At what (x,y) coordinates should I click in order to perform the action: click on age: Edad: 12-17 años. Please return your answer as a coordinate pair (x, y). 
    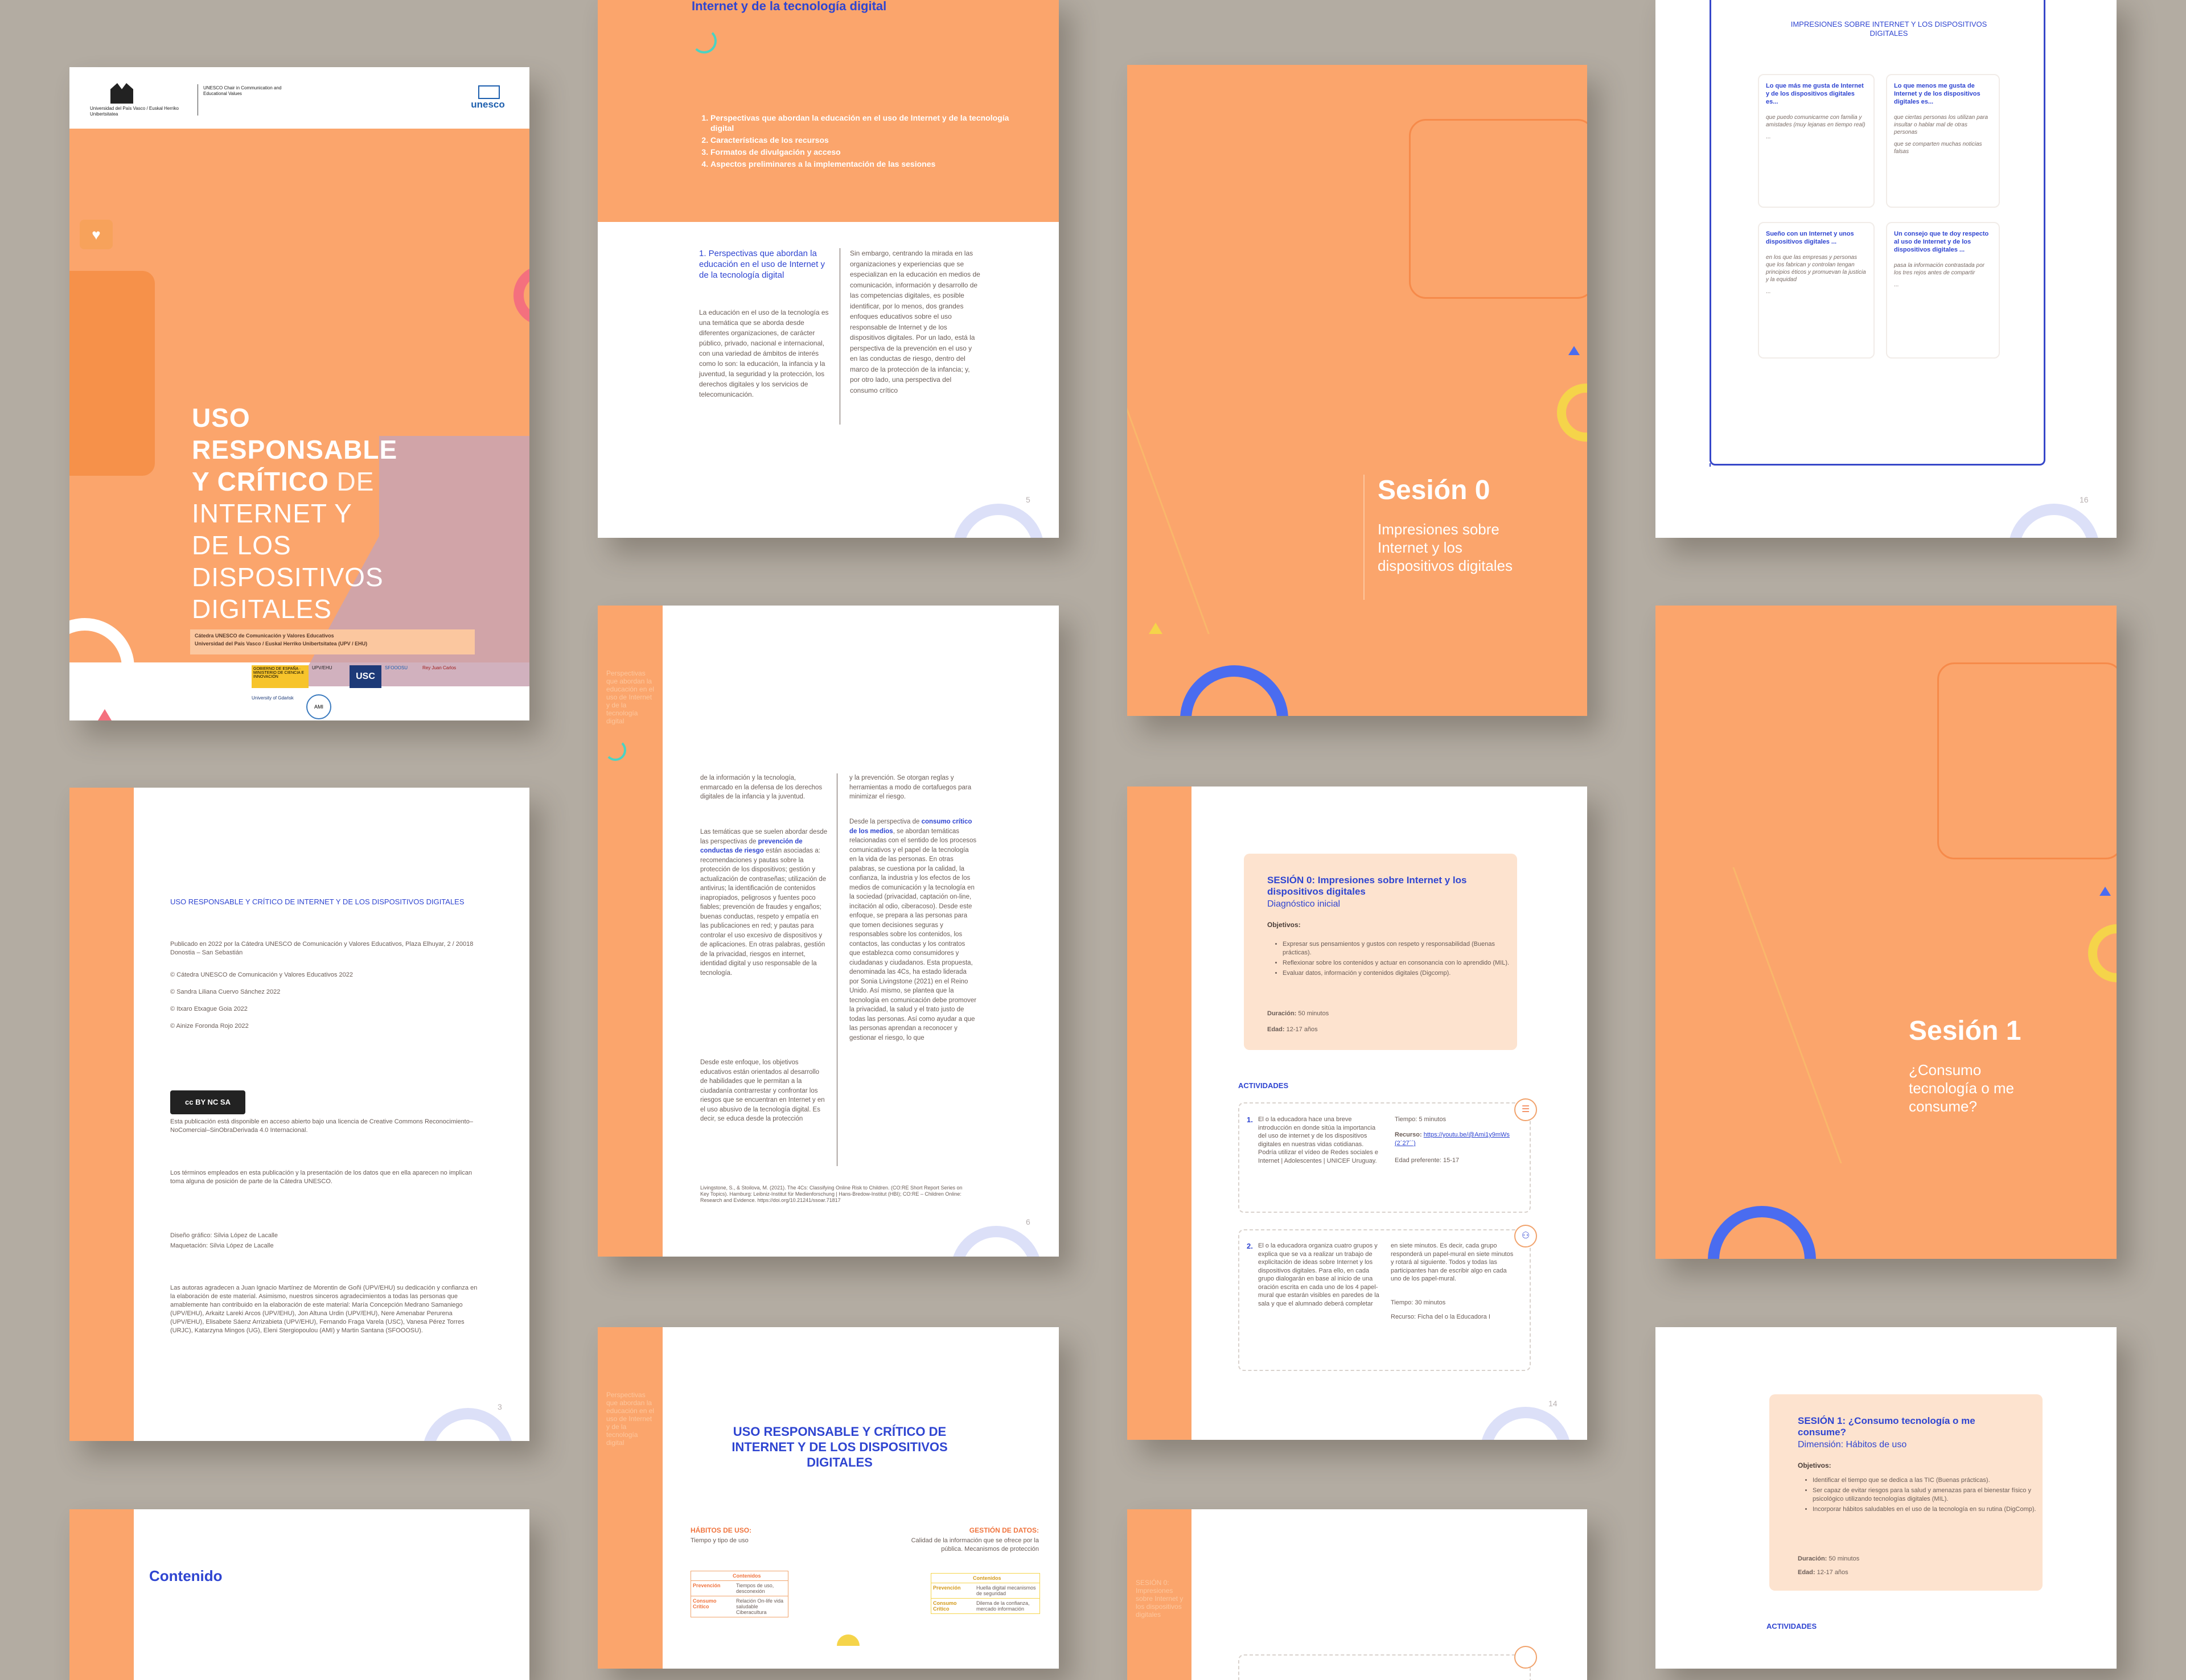
    Looking at the image, I should click on (1823, 1572).